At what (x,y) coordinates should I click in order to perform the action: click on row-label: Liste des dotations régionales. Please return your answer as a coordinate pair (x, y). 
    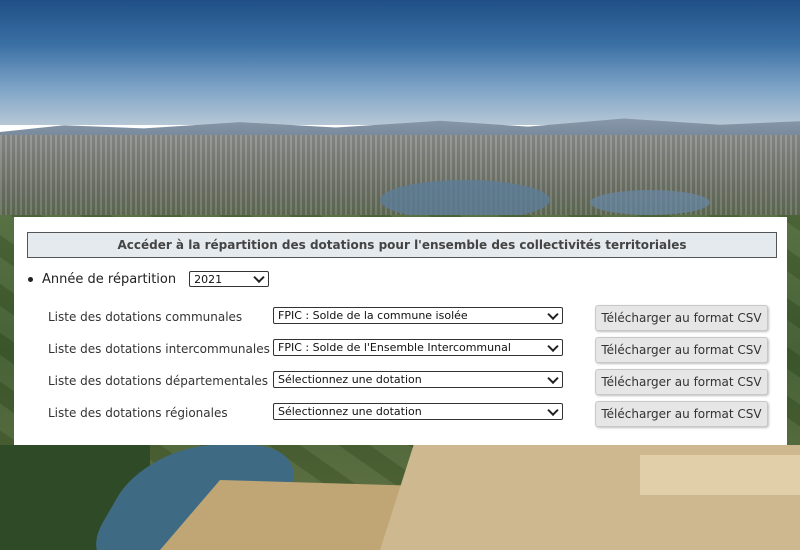
    Looking at the image, I should click on (138, 413).